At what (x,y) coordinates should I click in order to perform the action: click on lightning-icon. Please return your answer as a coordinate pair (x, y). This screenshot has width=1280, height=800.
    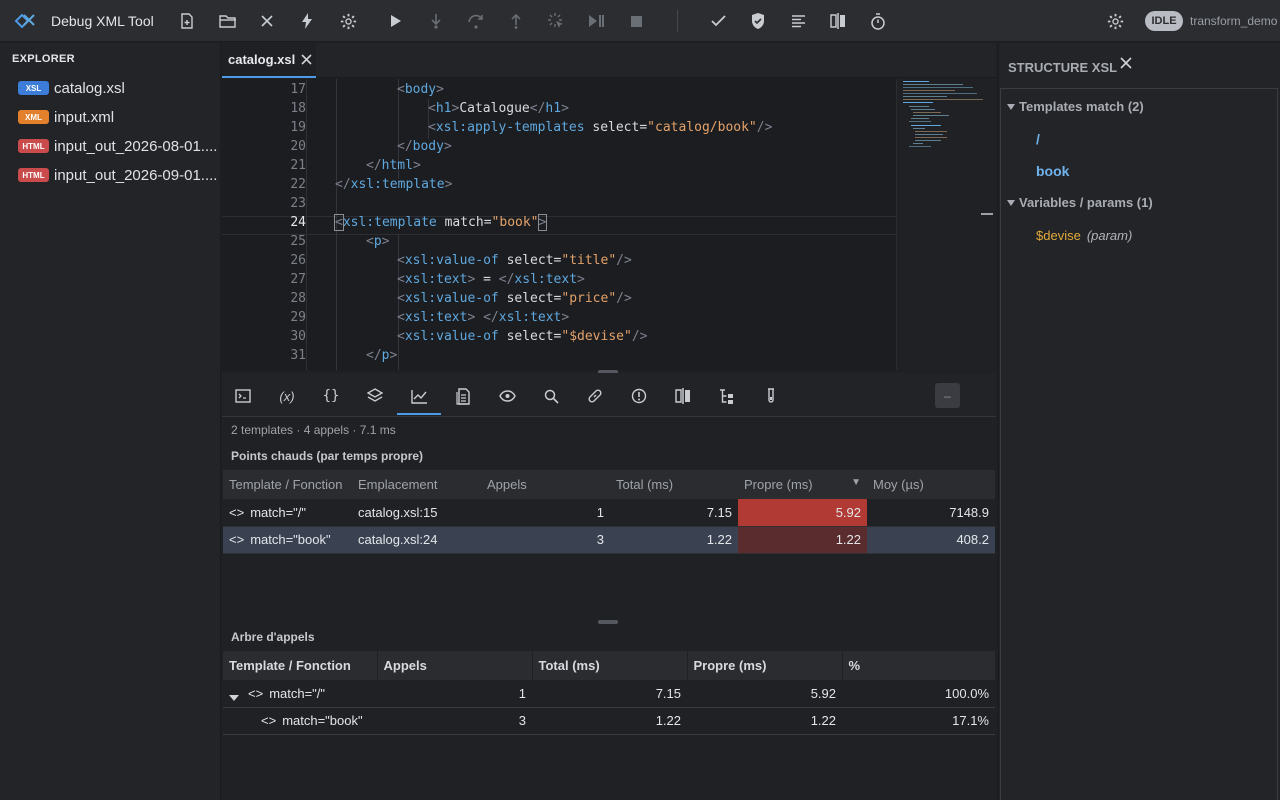
    Looking at the image, I should click on (307, 21).